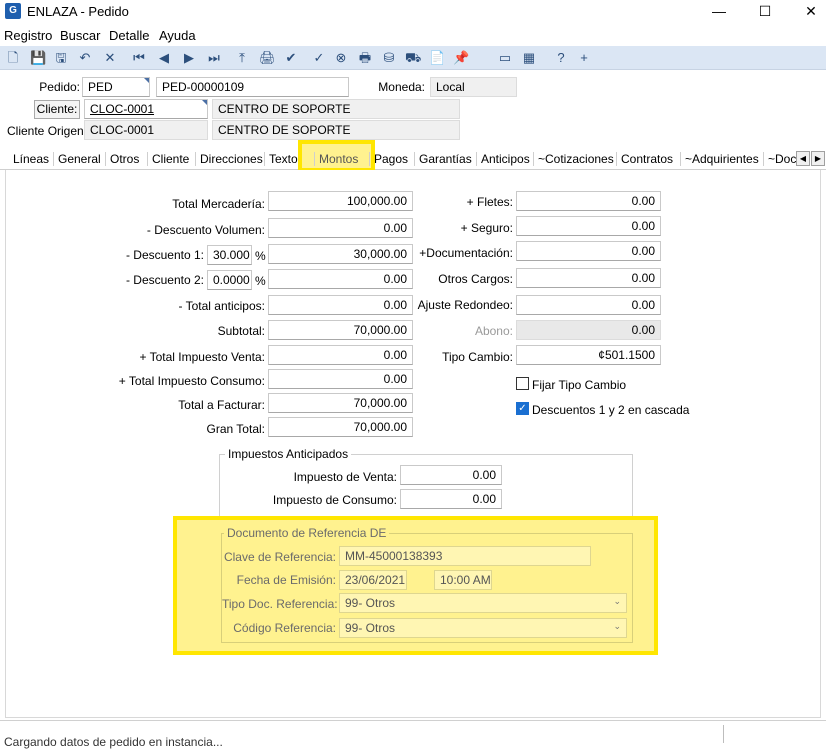 The image size is (826, 749). I want to click on total-mercaderia-label: Total Mercadería:, so click(218, 204).